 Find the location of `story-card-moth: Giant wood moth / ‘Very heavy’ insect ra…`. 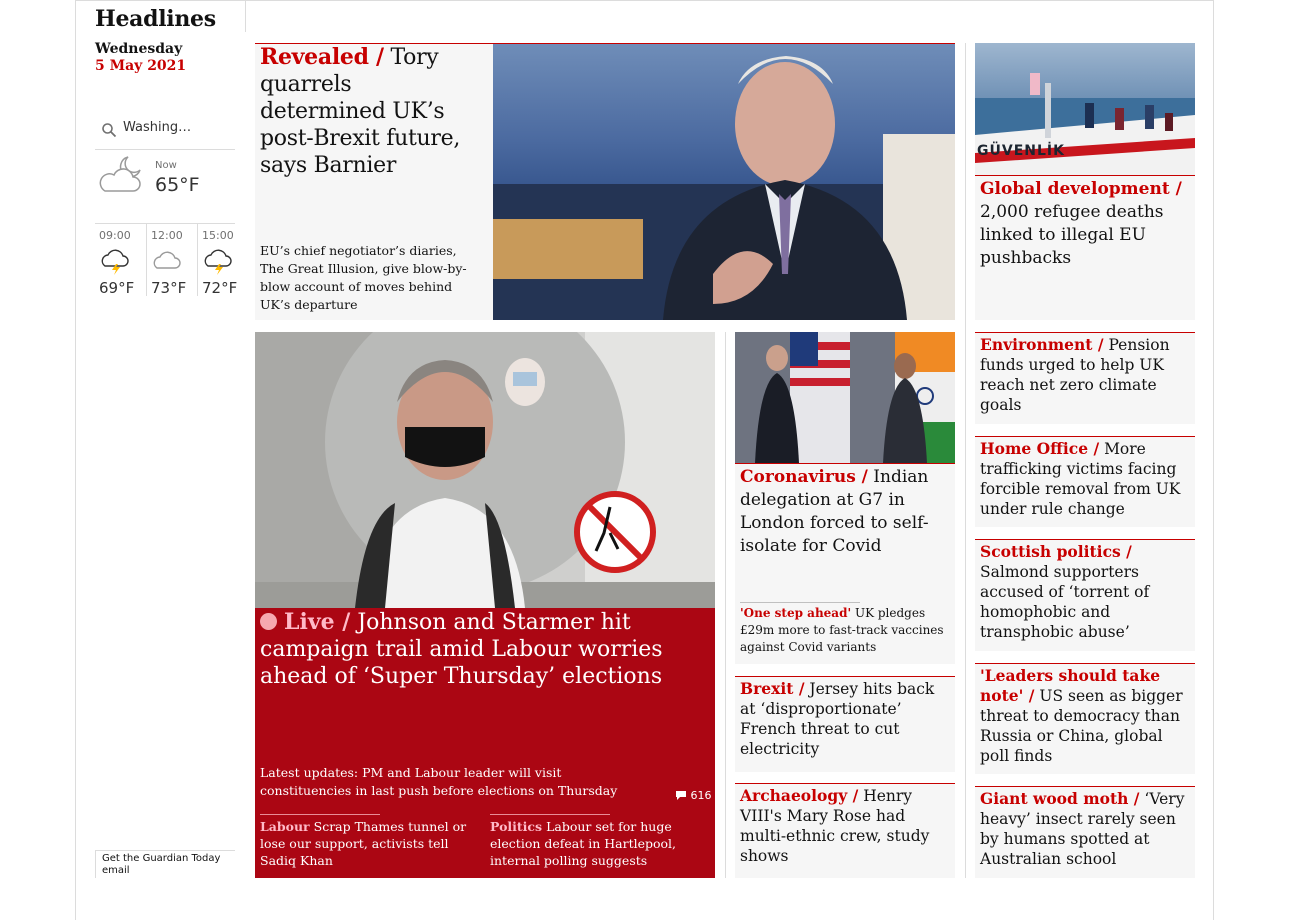

story-card-moth: Giant wood moth / ‘Very heavy’ insect ra… is located at coordinates (1085, 832).